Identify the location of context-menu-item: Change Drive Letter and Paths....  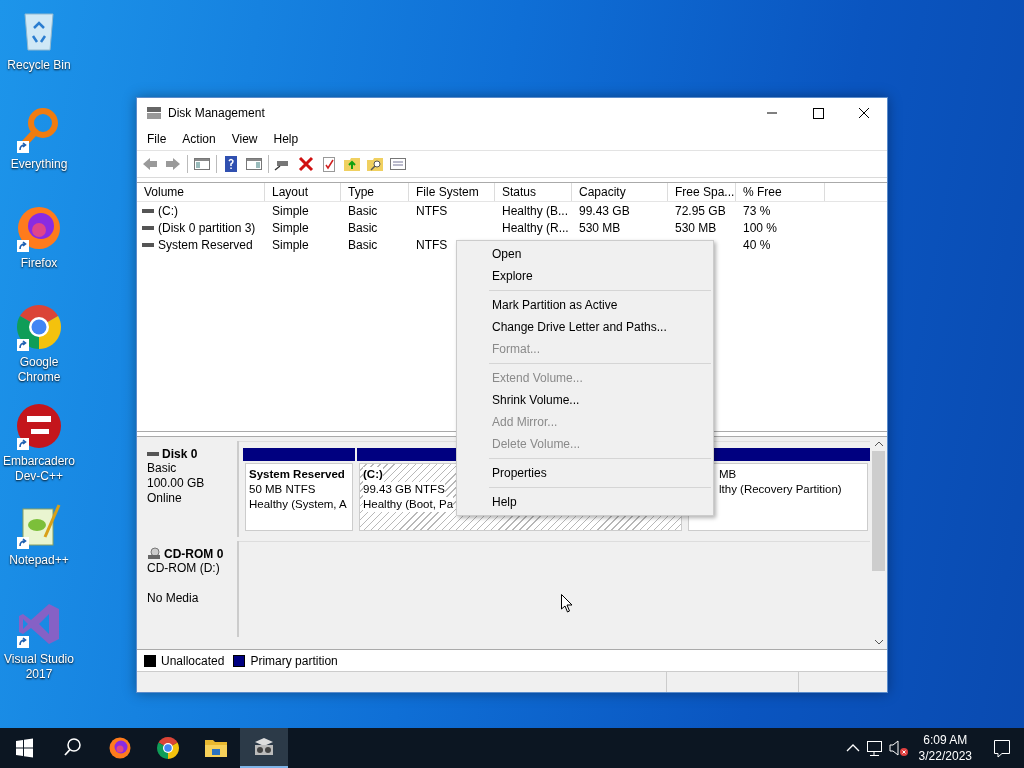
(585, 327).